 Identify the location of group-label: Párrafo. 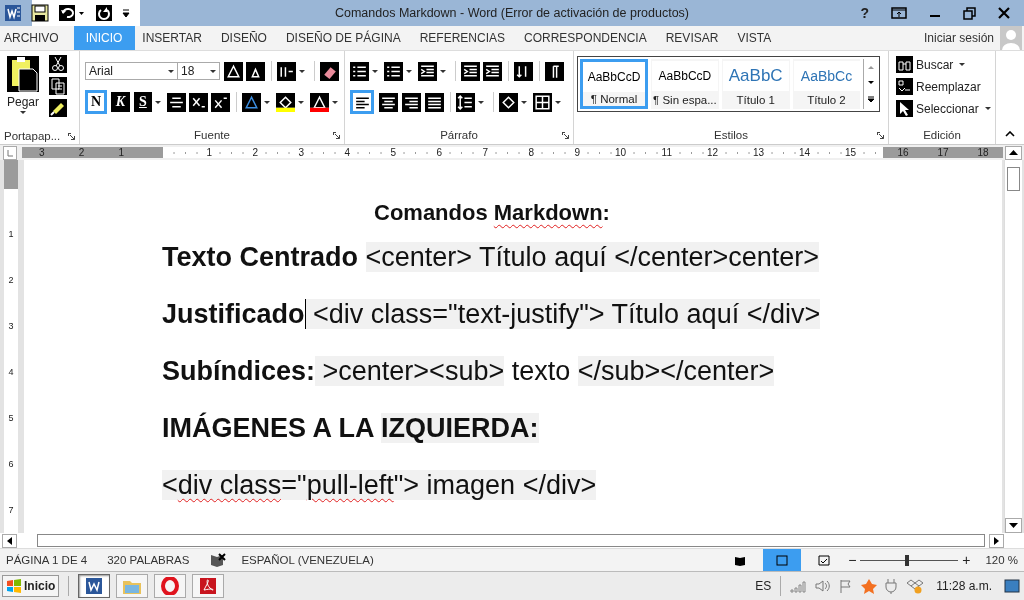
(459, 135).